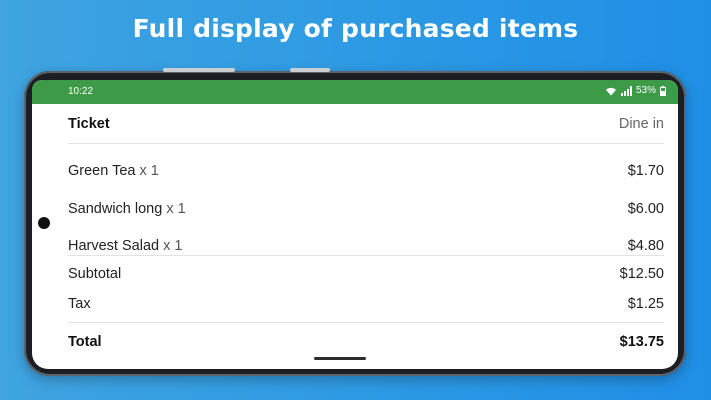  What do you see at coordinates (44, 223) in the screenshot?
I see `touch-indicator-dot` at bounding box center [44, 223].